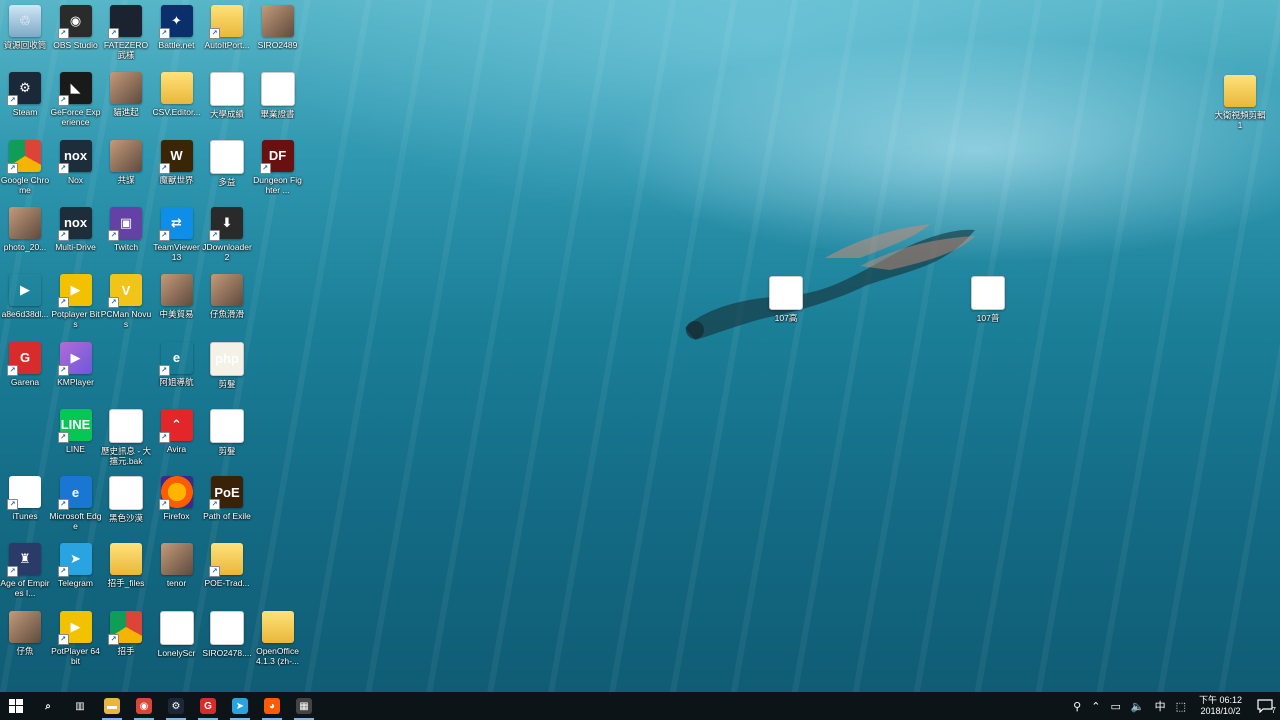  What do you see at coordinates (177, 565) in the screenshot?
I see `desktop-icon: tenor` at bounding box center [177, 565].